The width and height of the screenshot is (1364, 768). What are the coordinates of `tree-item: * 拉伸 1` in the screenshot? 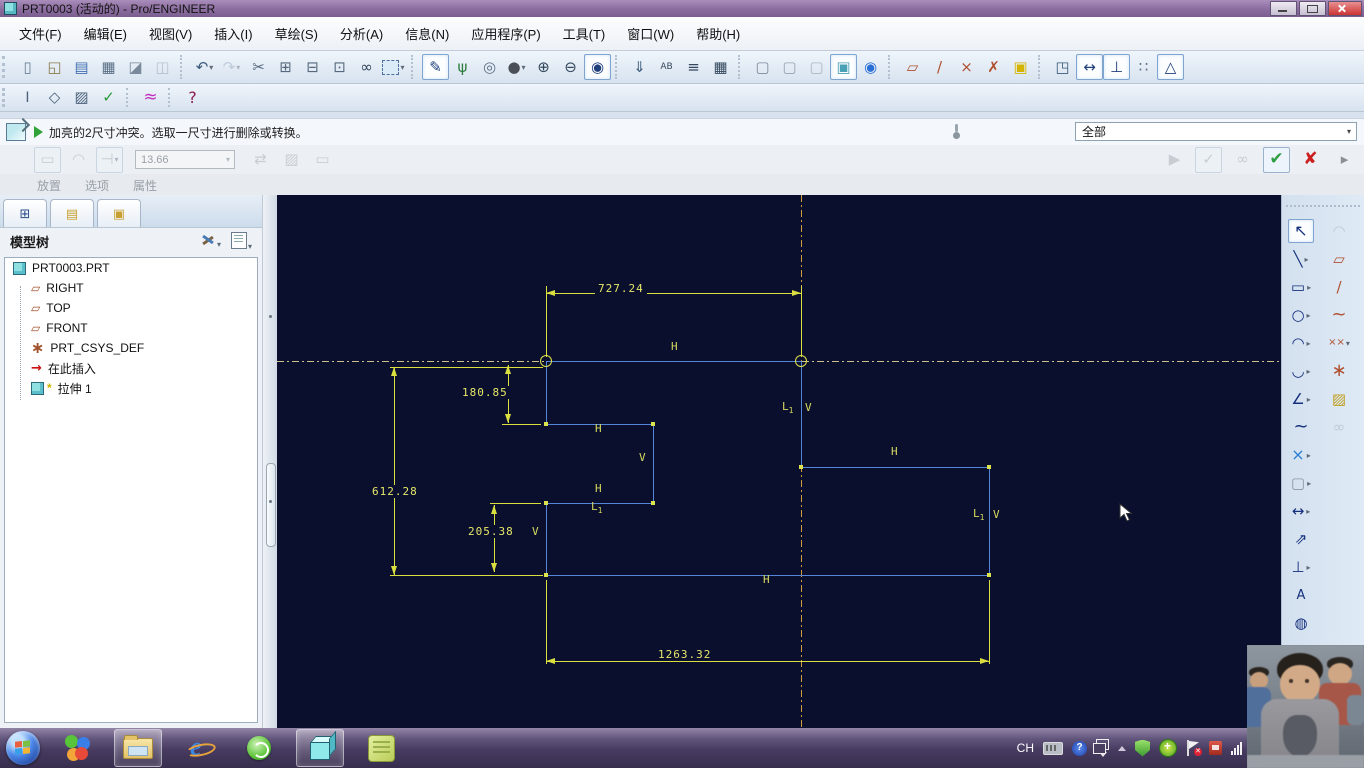 It's located at (131, 388).